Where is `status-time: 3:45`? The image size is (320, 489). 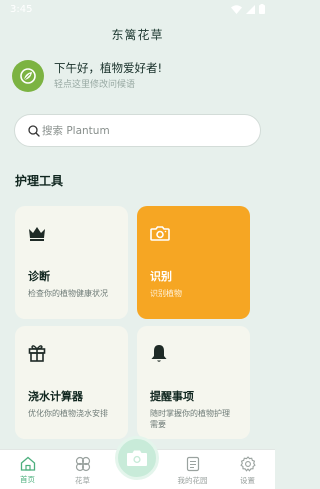 status-time: 3:45 is located at coordinates (21, 9).